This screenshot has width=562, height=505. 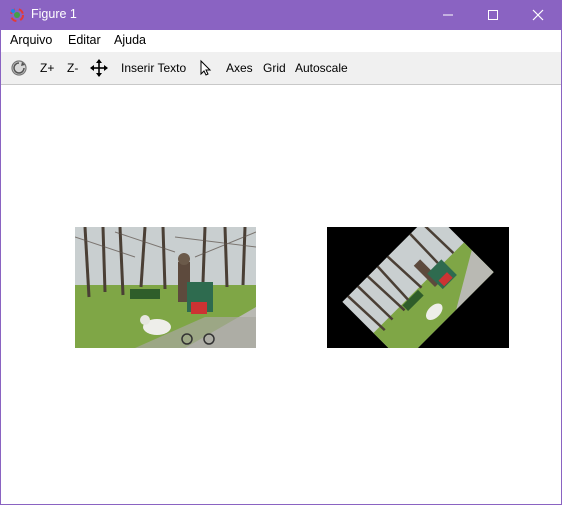 What do you see at coordinates (274, 68) in the screenshot?
I see `grid-button: Grid` at bounding box center [274, 68].